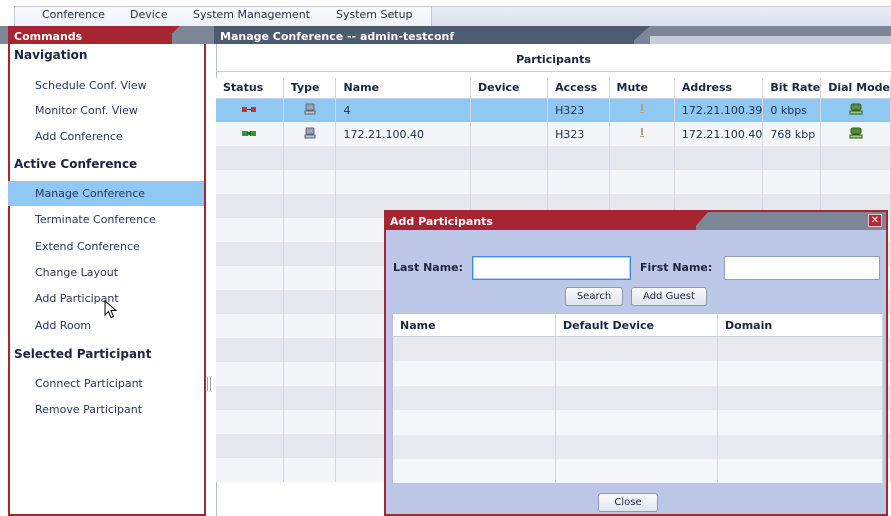  I want to click on connected-icon, so click(249, 133).